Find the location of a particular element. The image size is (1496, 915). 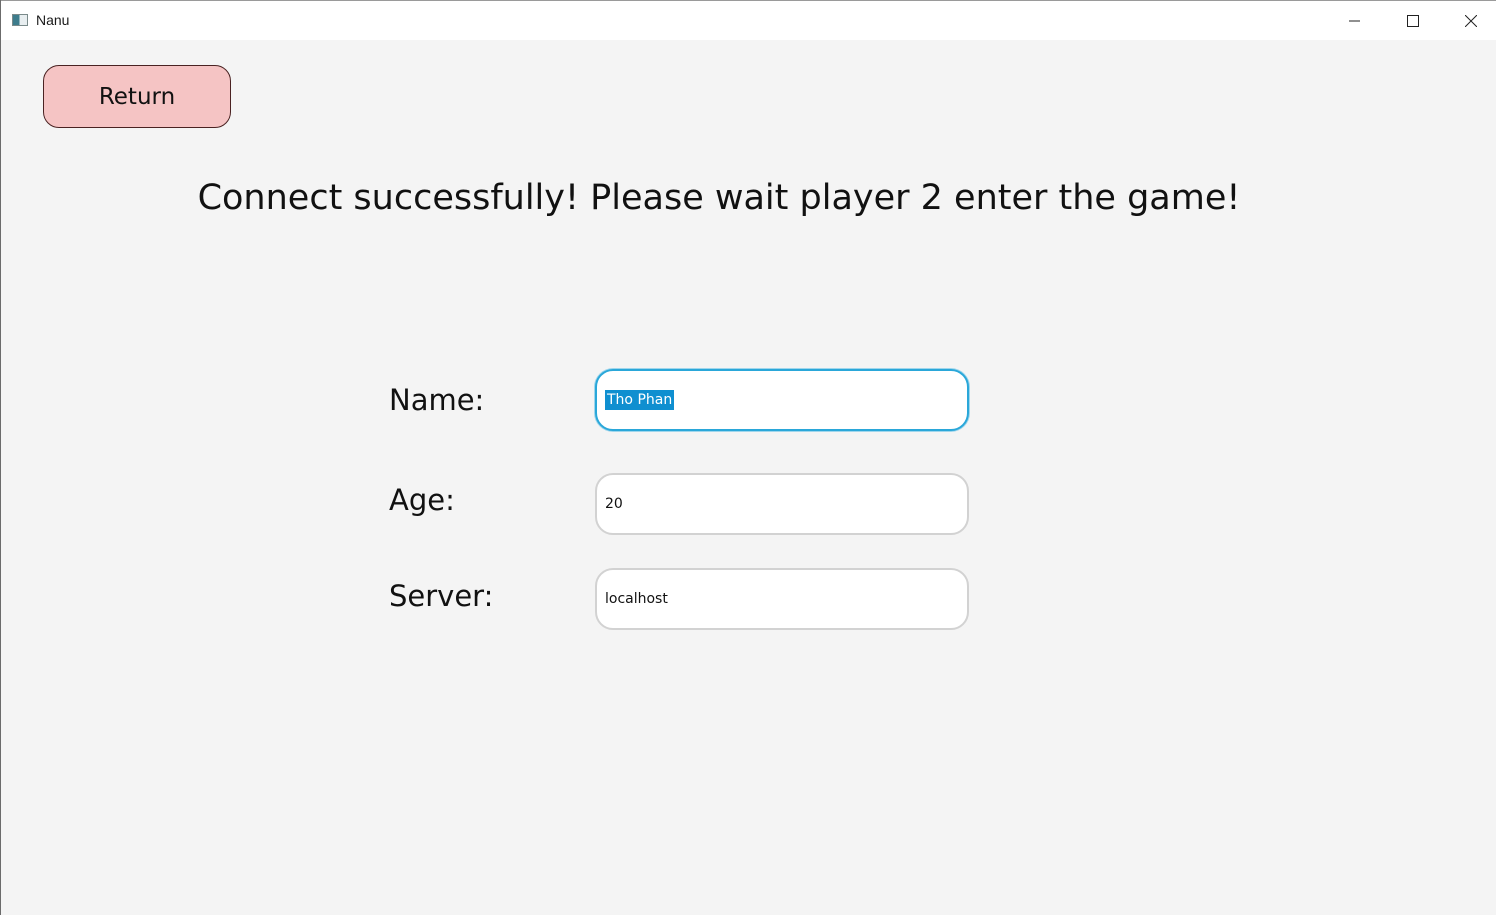

return-button: Return is located at coordinates (137, 96).